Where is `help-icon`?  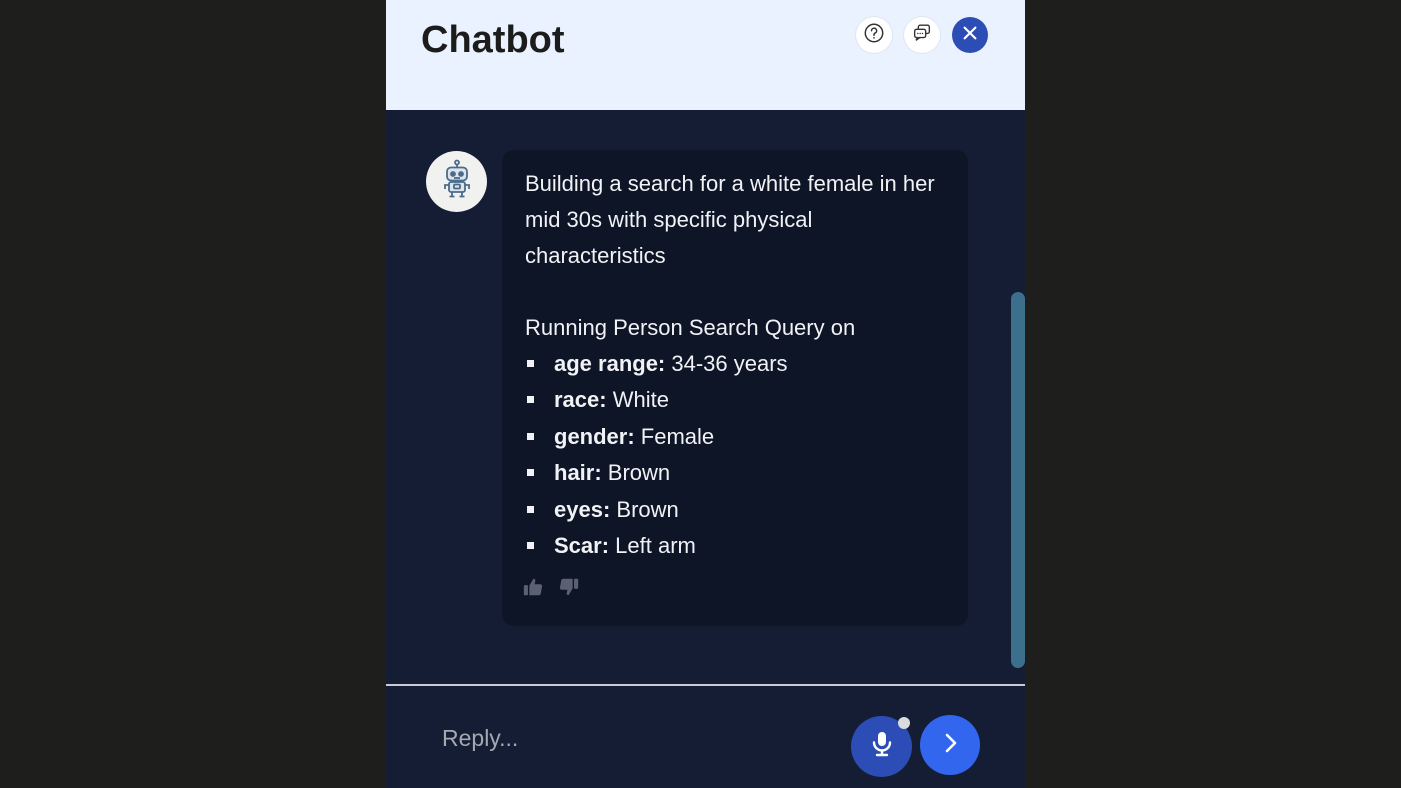
help-icon is located at coordinates (874, 35).